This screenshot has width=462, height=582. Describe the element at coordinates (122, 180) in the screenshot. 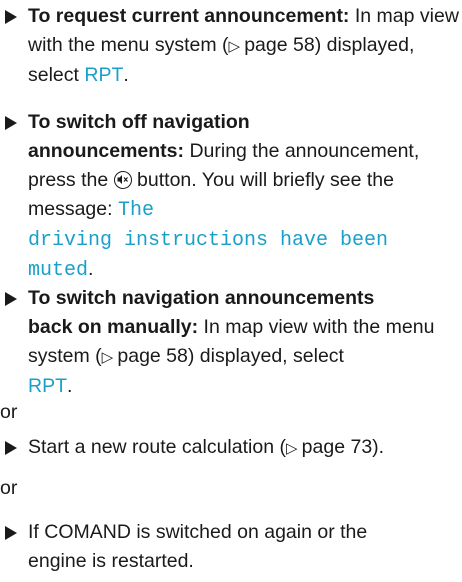

I see `mute-button-icon` at that location.